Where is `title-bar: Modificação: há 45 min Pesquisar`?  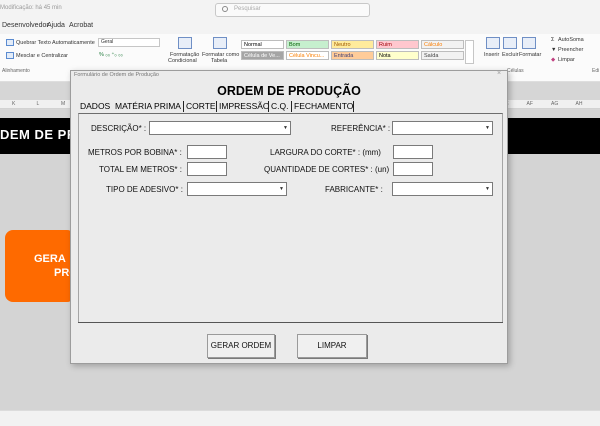
title-bar: Modificação: há 45 min Pesquisar is located at coordinates (300, 10).